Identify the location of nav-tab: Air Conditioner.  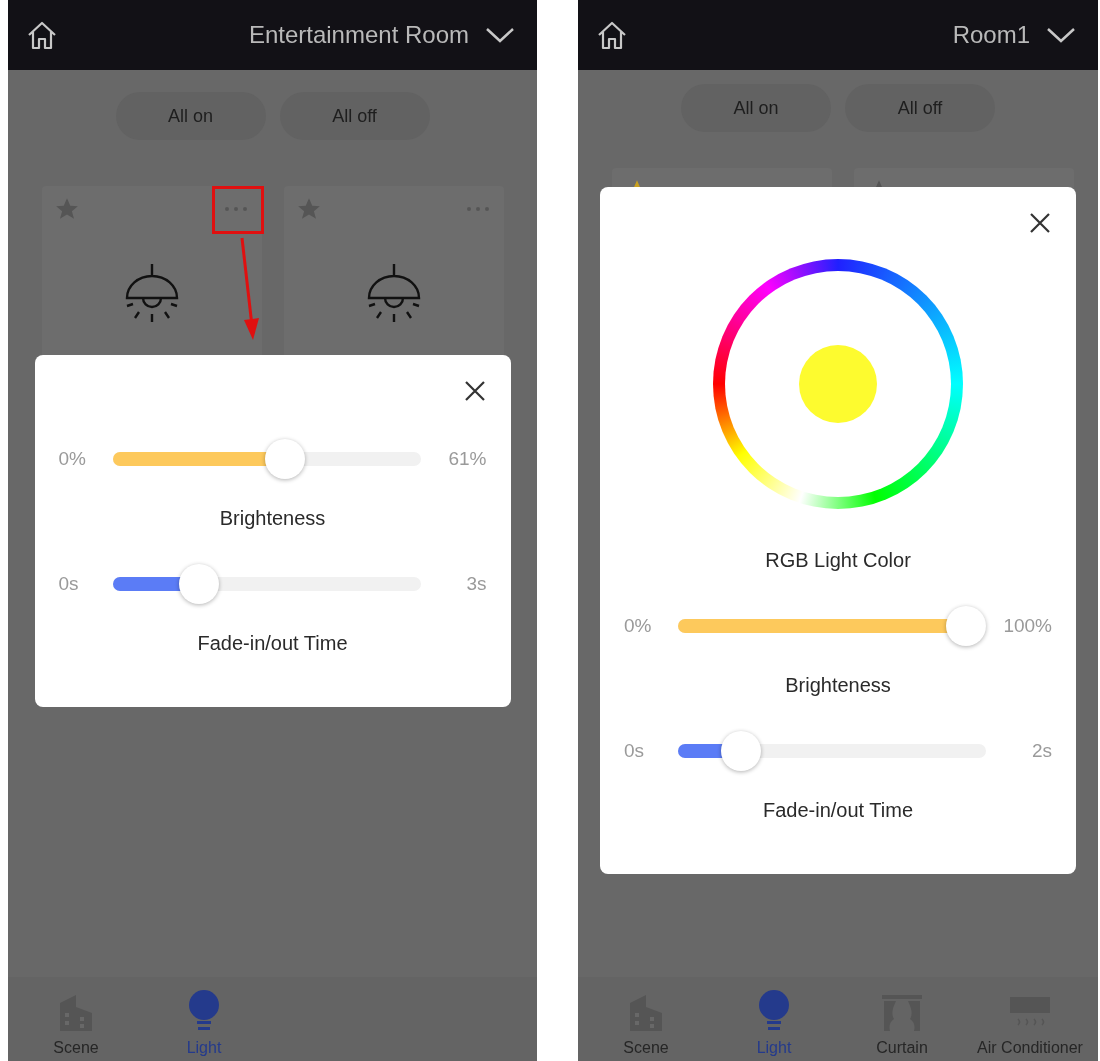
(1030, 1019).